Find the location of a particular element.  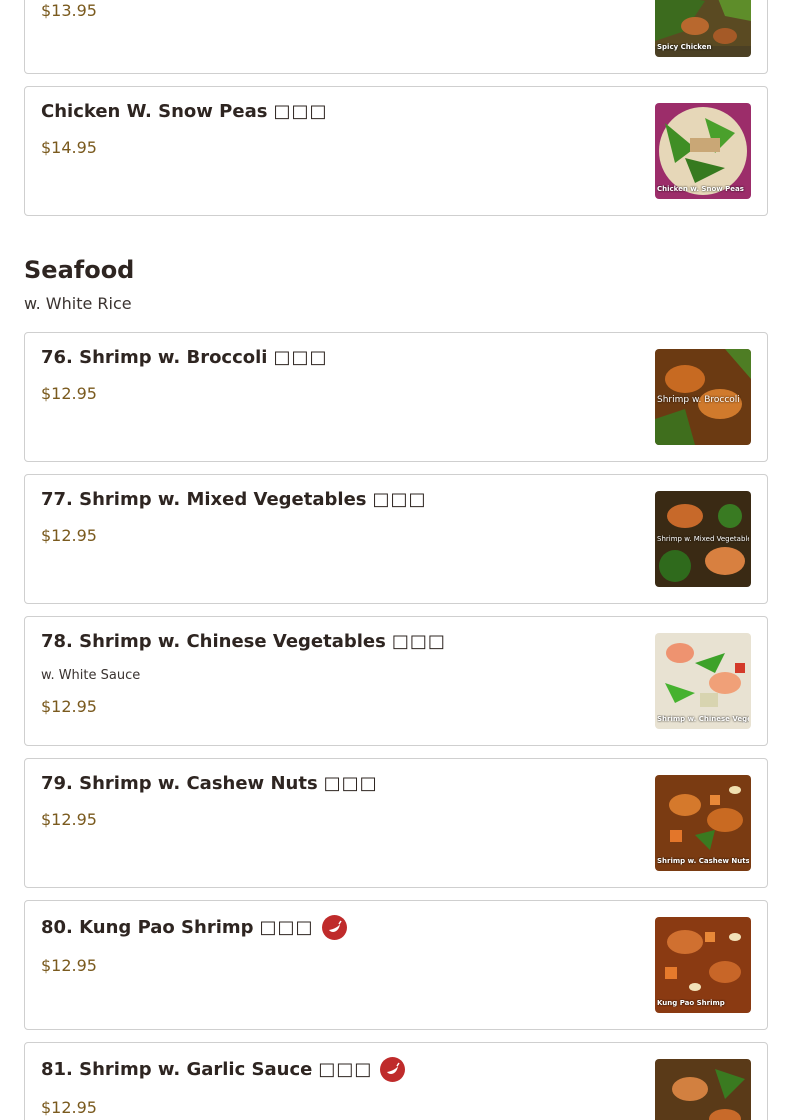

item-name: 80. Kung Pao Shrimp is located at coordinates (147, 927).